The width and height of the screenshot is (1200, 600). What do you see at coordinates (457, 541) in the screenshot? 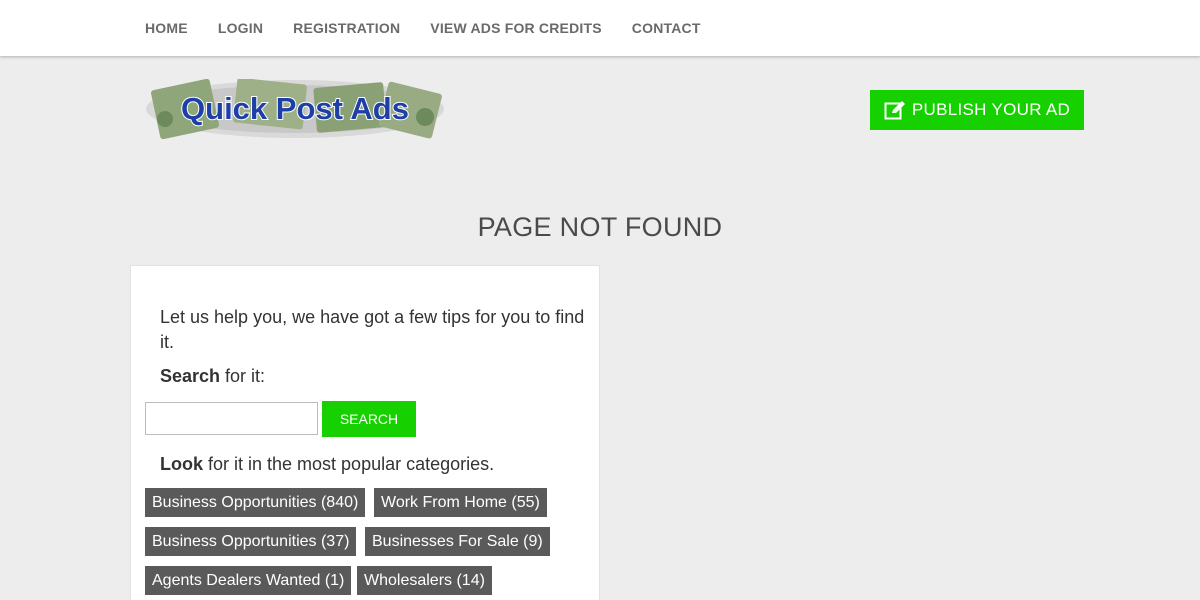
I see `category-tag: Businesses For Sale (9)` at bounding box center [457, 541].